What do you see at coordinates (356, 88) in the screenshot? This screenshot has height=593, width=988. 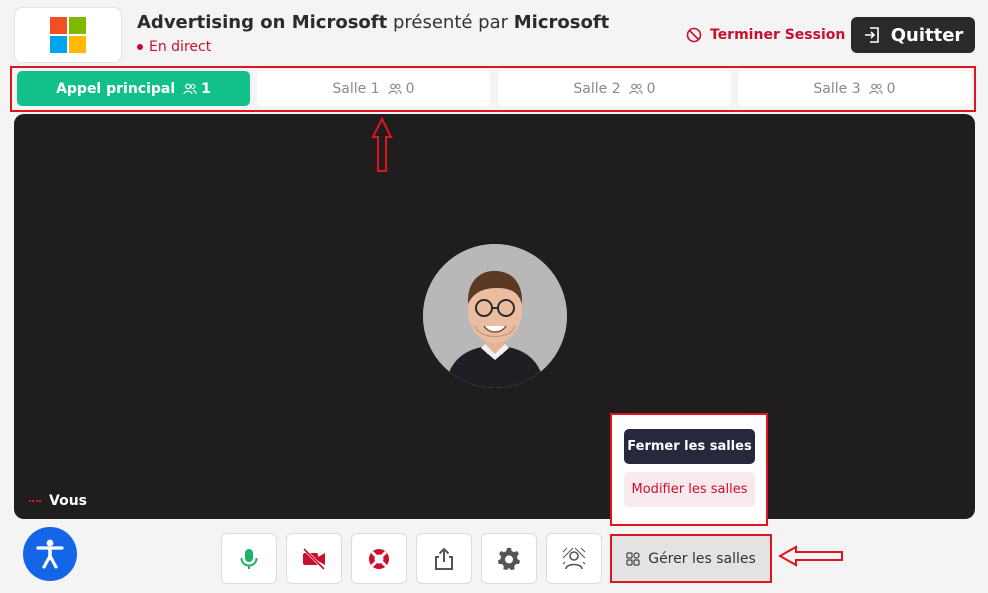 I see `tab-label: Salle 1` at bounding box center [356, 88].